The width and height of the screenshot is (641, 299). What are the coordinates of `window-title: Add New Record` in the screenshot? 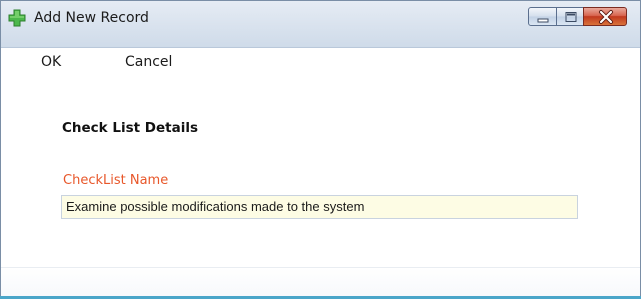 It's located at (91, 18).